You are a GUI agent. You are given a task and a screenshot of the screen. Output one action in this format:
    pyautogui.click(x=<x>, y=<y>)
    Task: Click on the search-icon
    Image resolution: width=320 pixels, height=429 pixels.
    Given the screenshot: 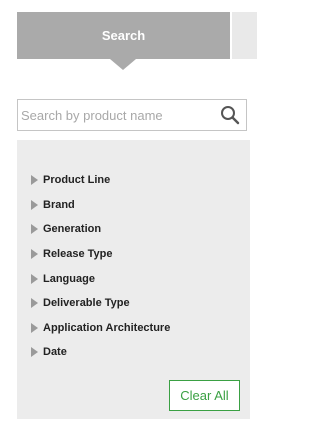 What is the action you would take?
    pyautogui.click(x=230, y=115)
    